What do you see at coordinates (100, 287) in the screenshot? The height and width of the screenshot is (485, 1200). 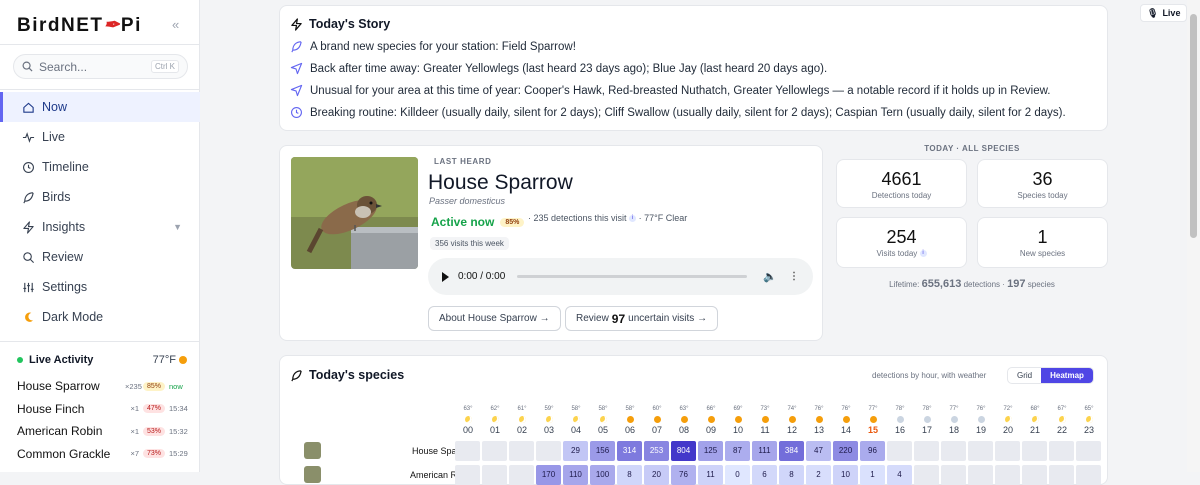 I see `sidebar-item-settings: Settings` at bounding box center [100, 287].